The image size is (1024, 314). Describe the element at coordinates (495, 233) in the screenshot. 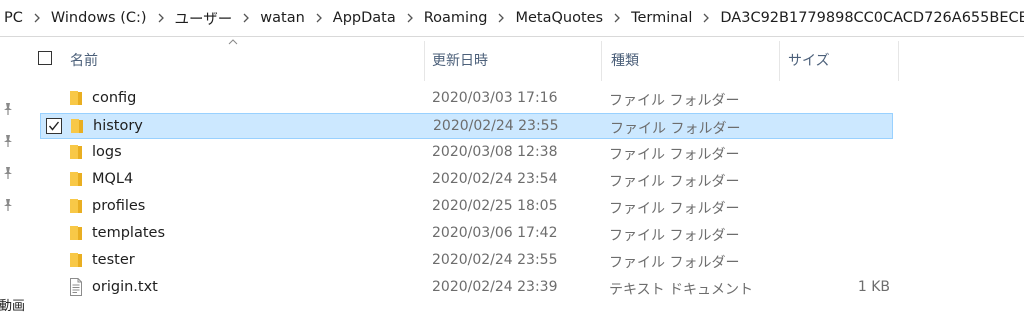

I see `file-date: 2020/03/06 17:42` at that location.